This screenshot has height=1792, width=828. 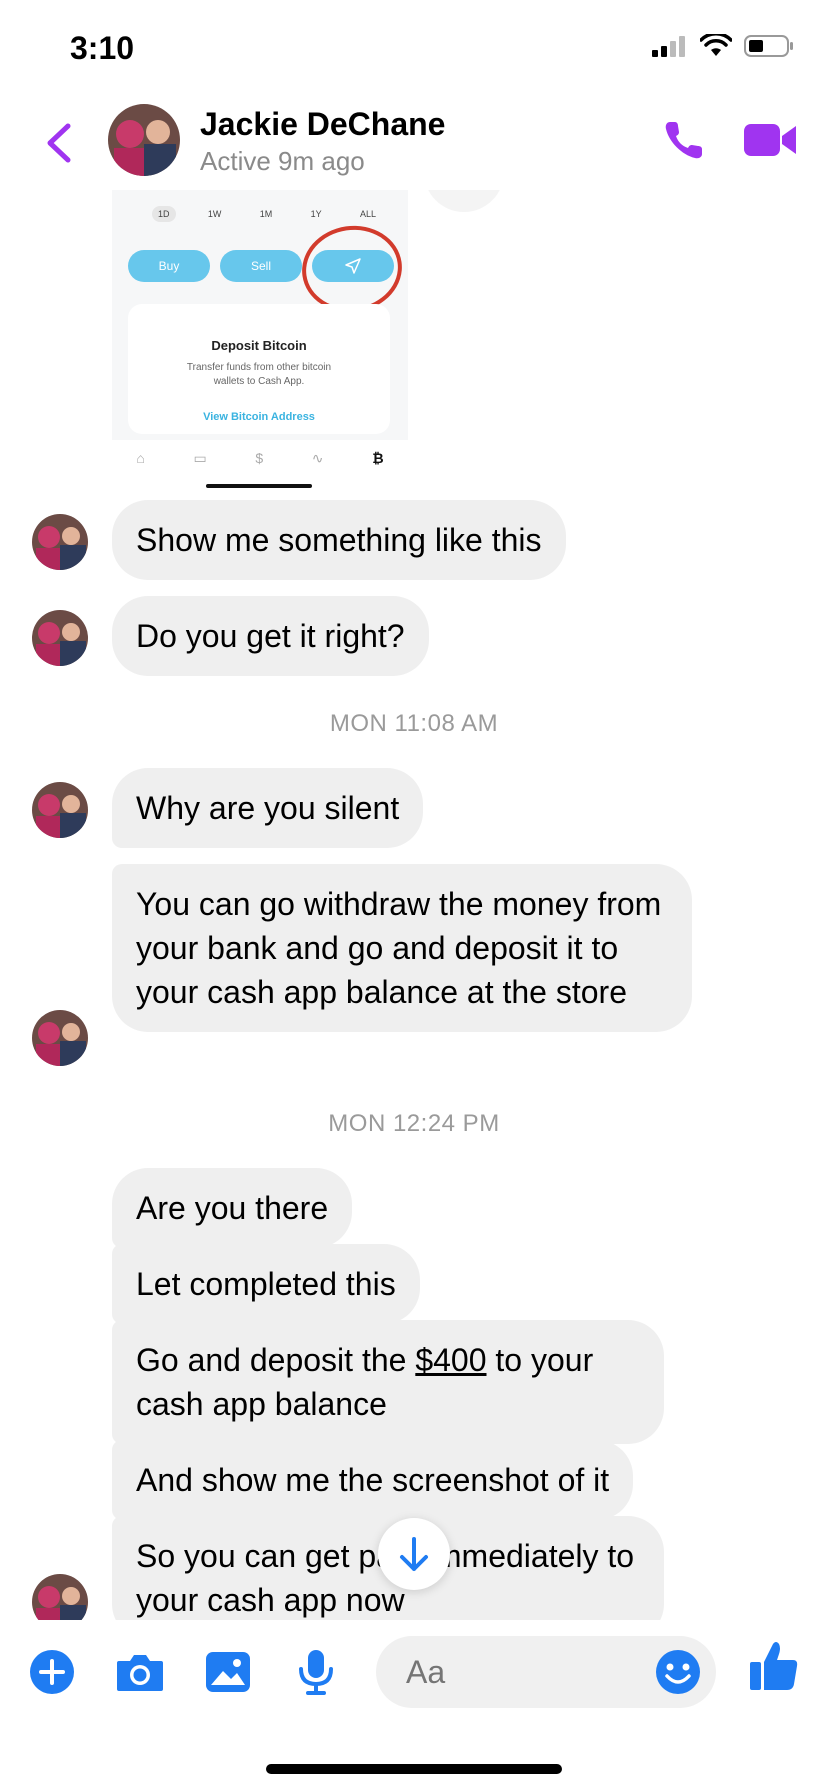 I want to click on voice-call-button, so click(x=684, y=140).